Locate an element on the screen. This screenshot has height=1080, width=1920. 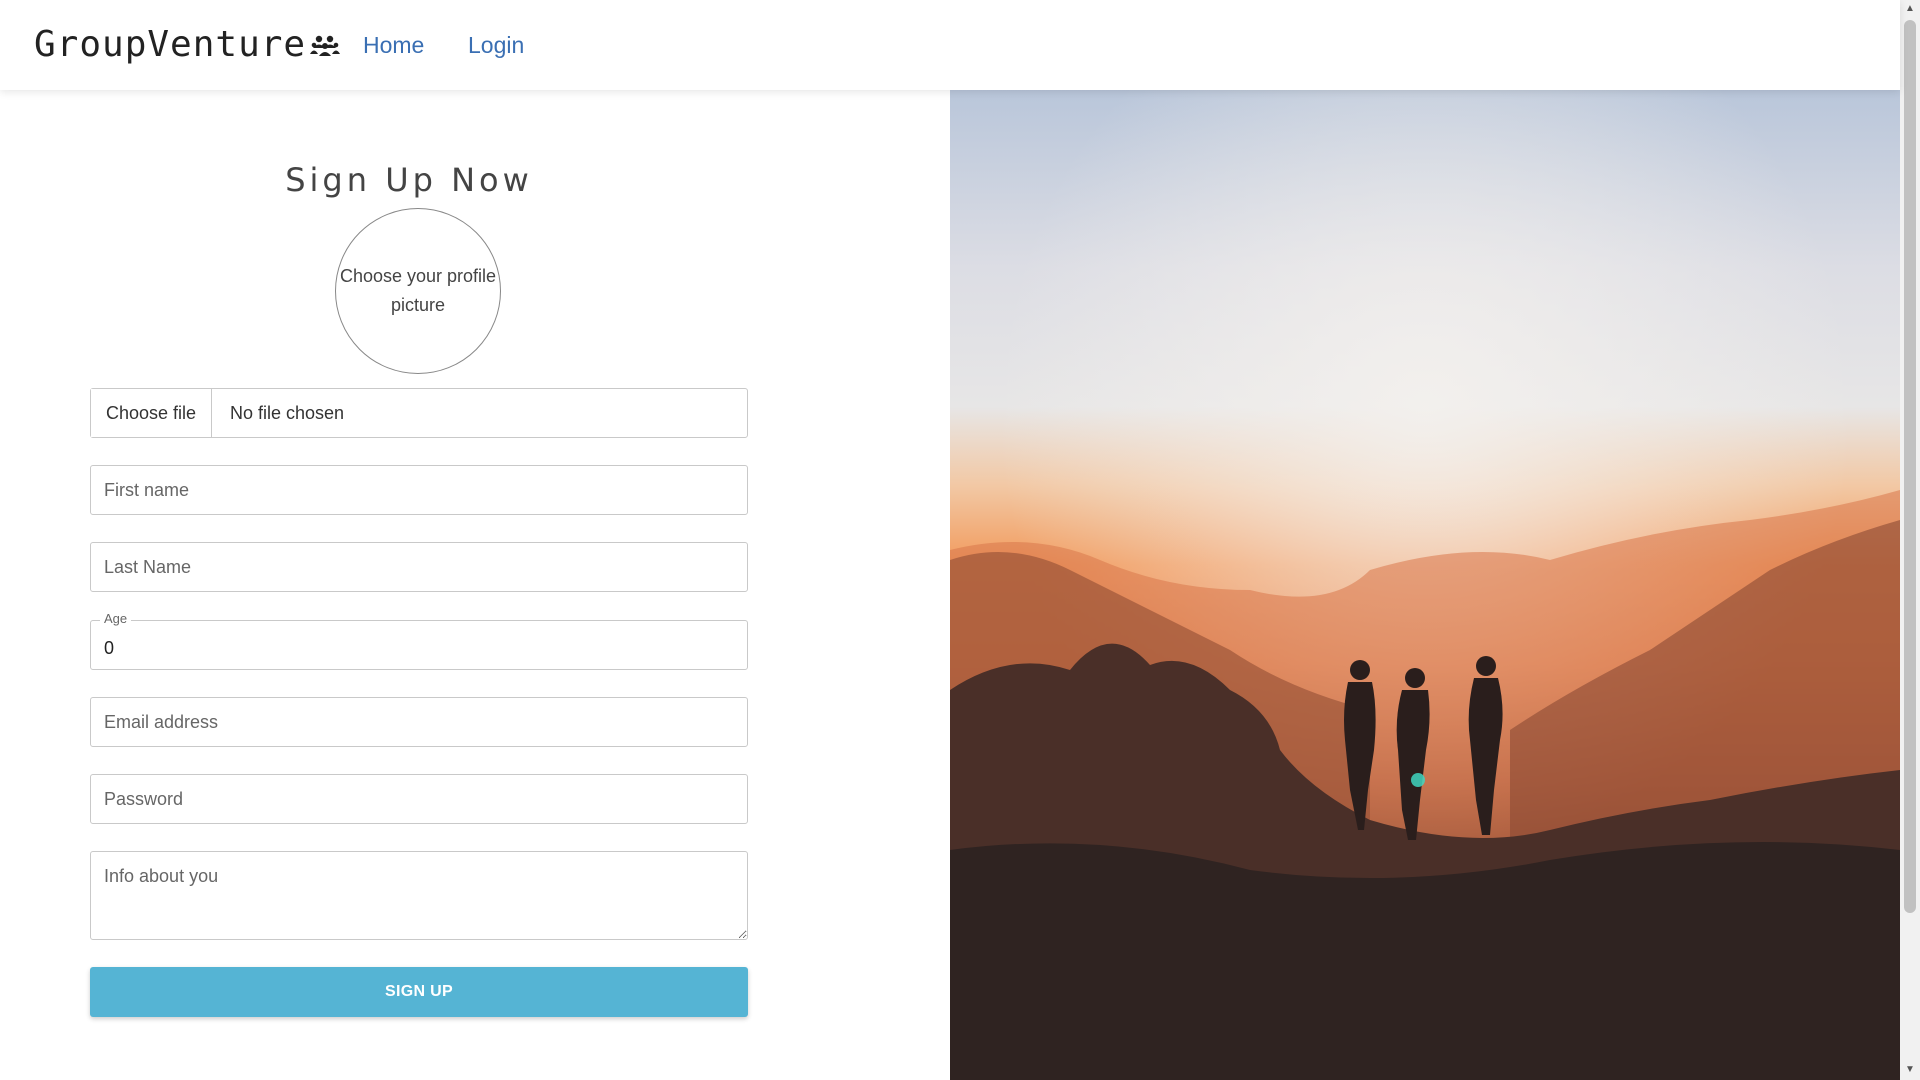
page-title: Sign Up Now is located at coordinates (409, 180).